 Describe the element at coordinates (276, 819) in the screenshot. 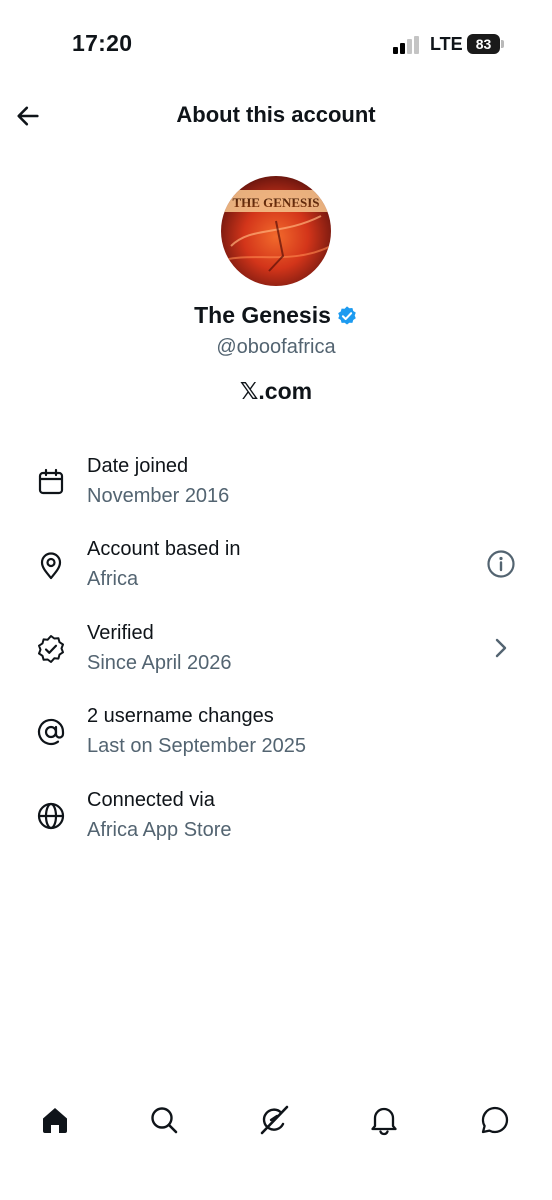

I see `info-row-connected-via: Connected via Africa App Store` at that location.